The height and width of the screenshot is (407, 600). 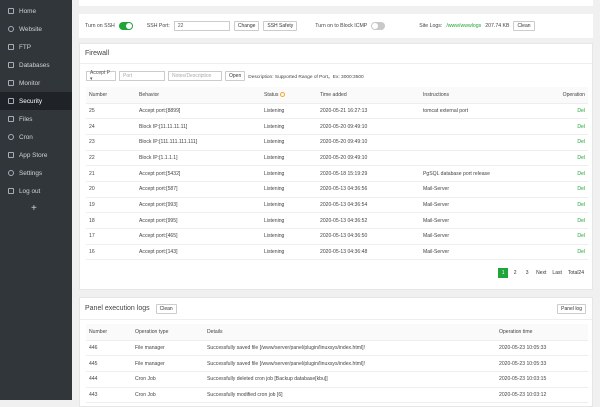 I want to click on behavior-cell: Accept port:[8899], so click(x=198, y=111).